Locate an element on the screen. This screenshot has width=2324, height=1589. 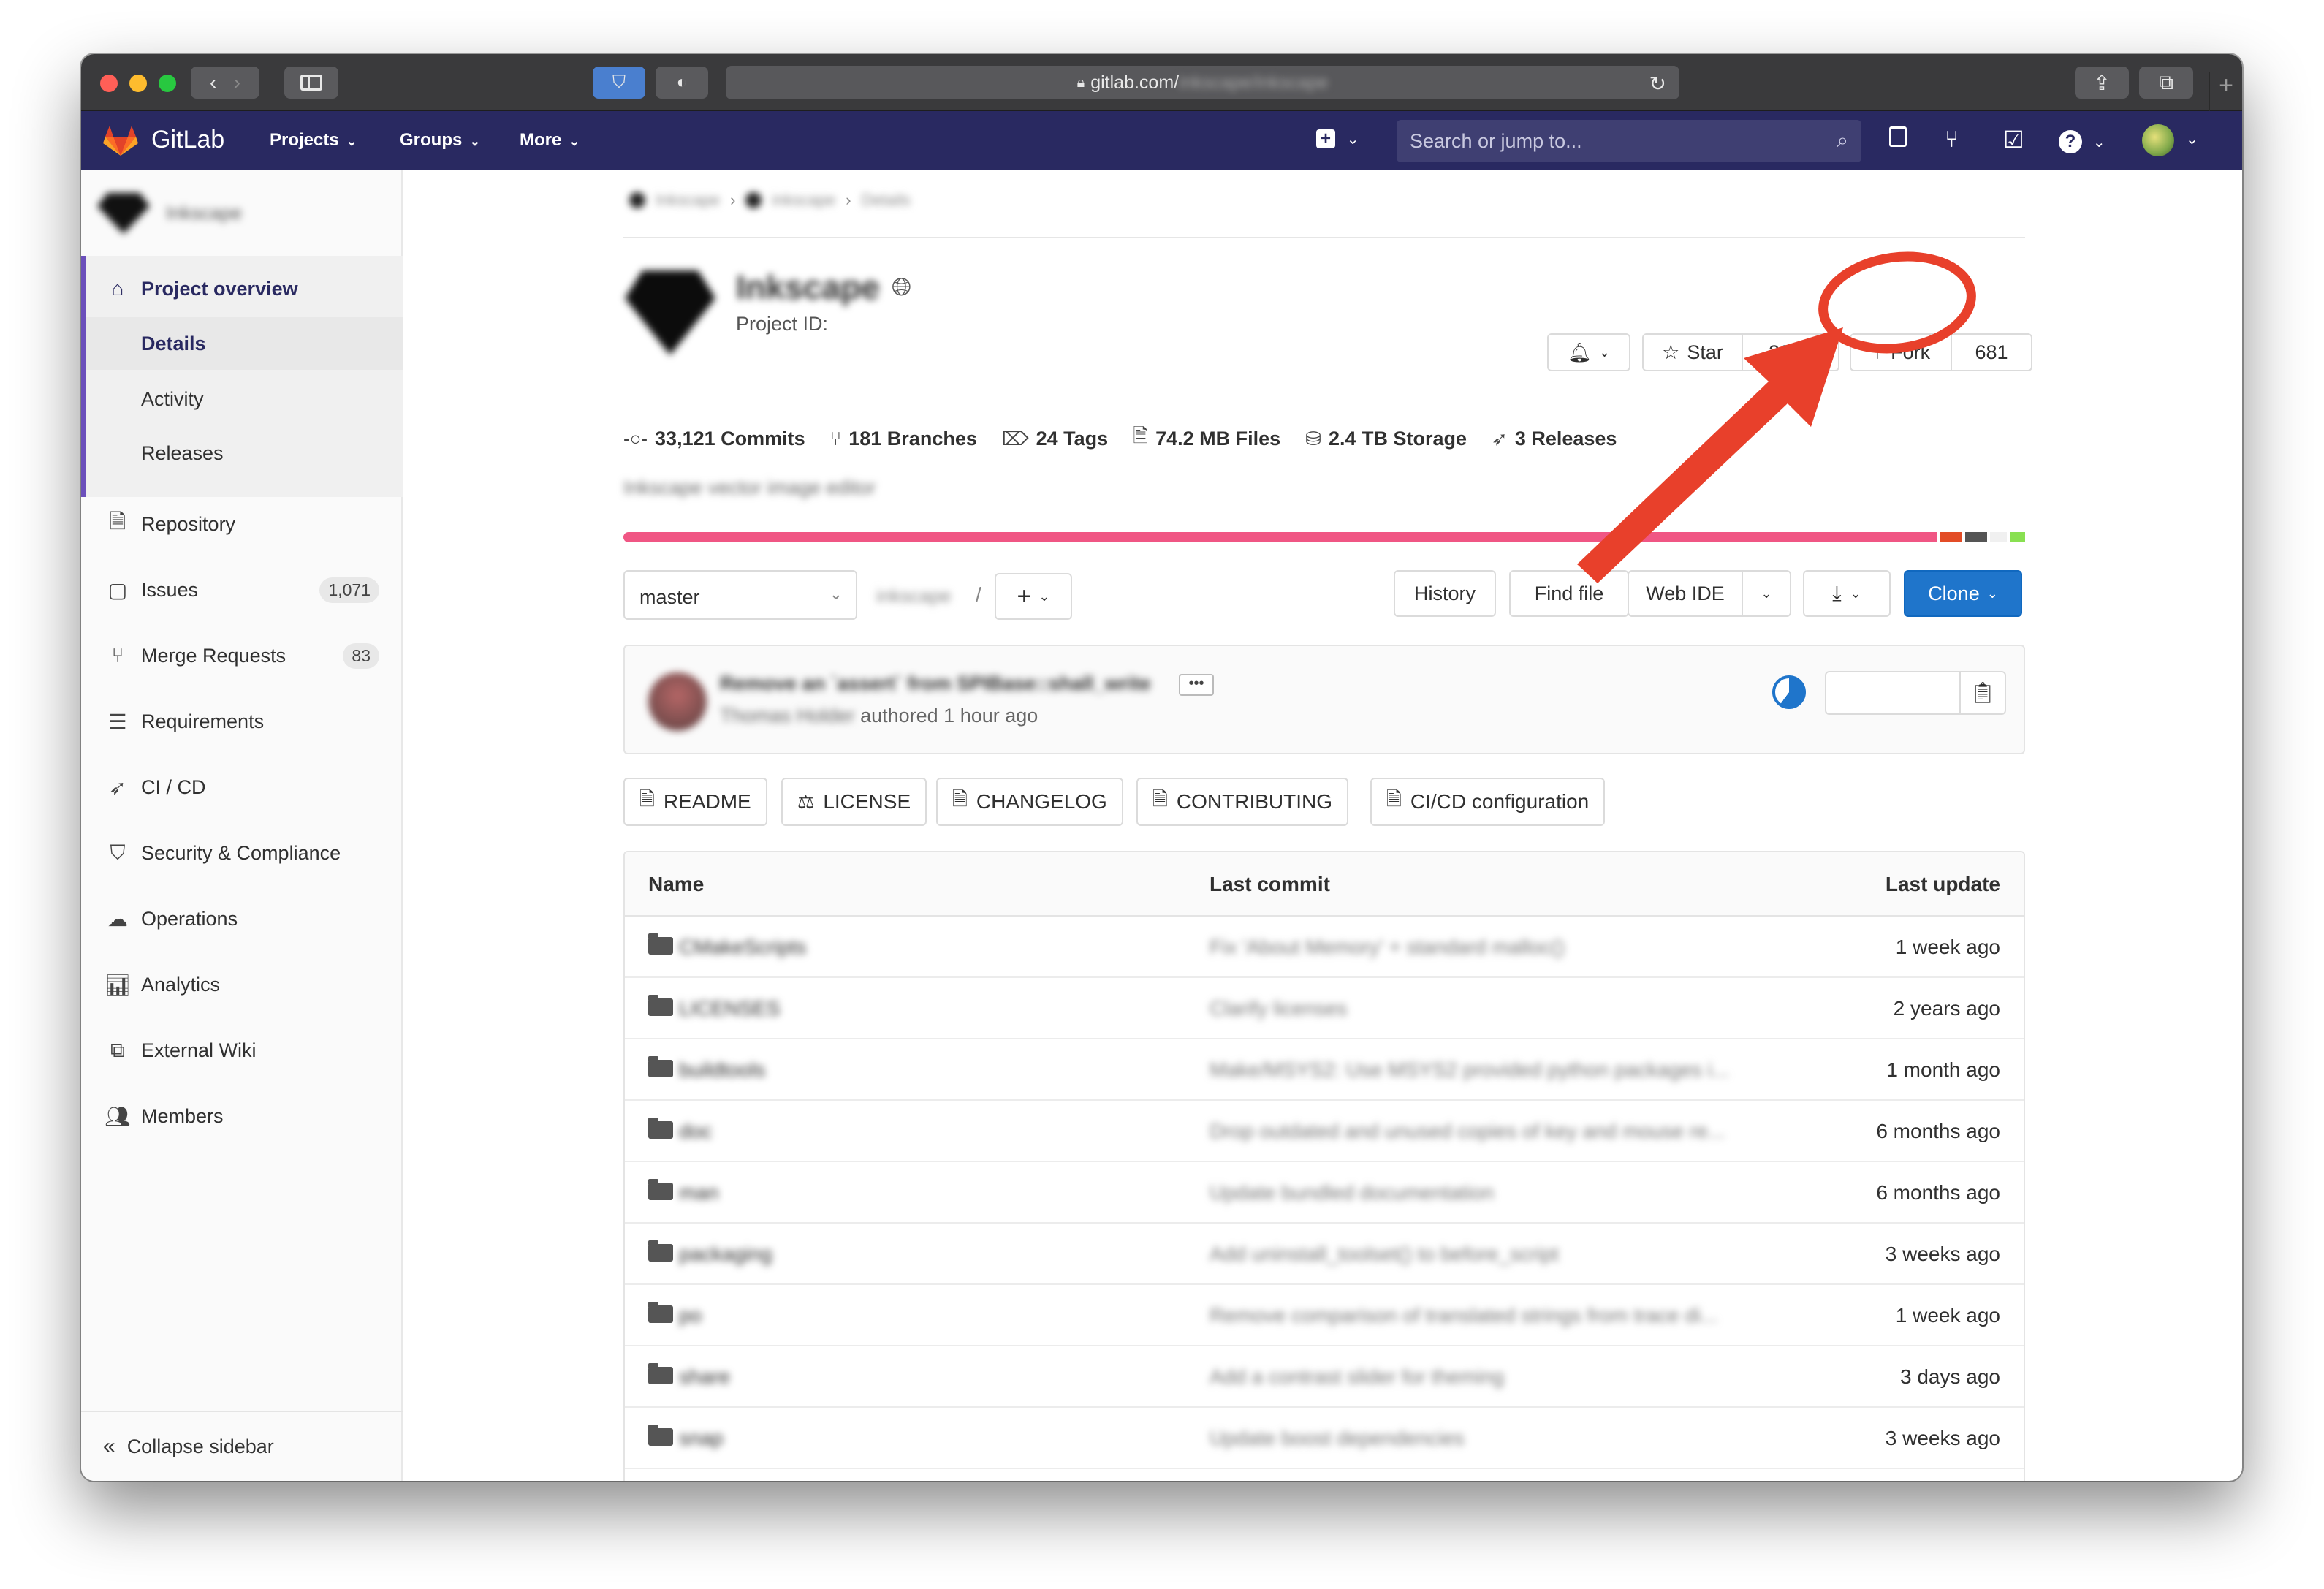
last-commit-link: Add uninstall_toolset() to before_script is located at coordinates (1384, 1254).